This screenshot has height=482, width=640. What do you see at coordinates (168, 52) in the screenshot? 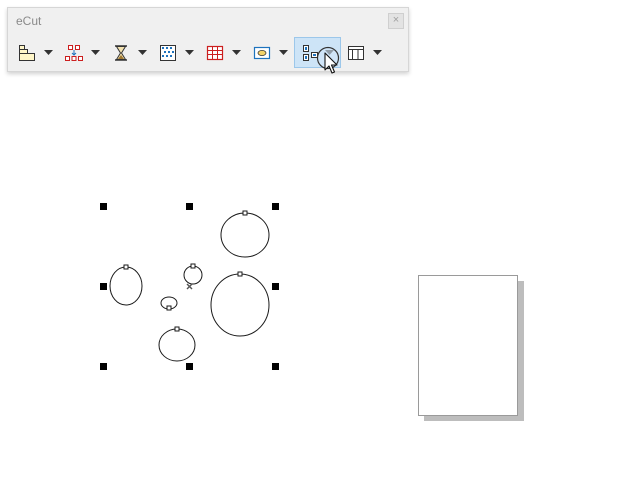
I see `dotted-grid-icon` at bounding box center [168, 52].